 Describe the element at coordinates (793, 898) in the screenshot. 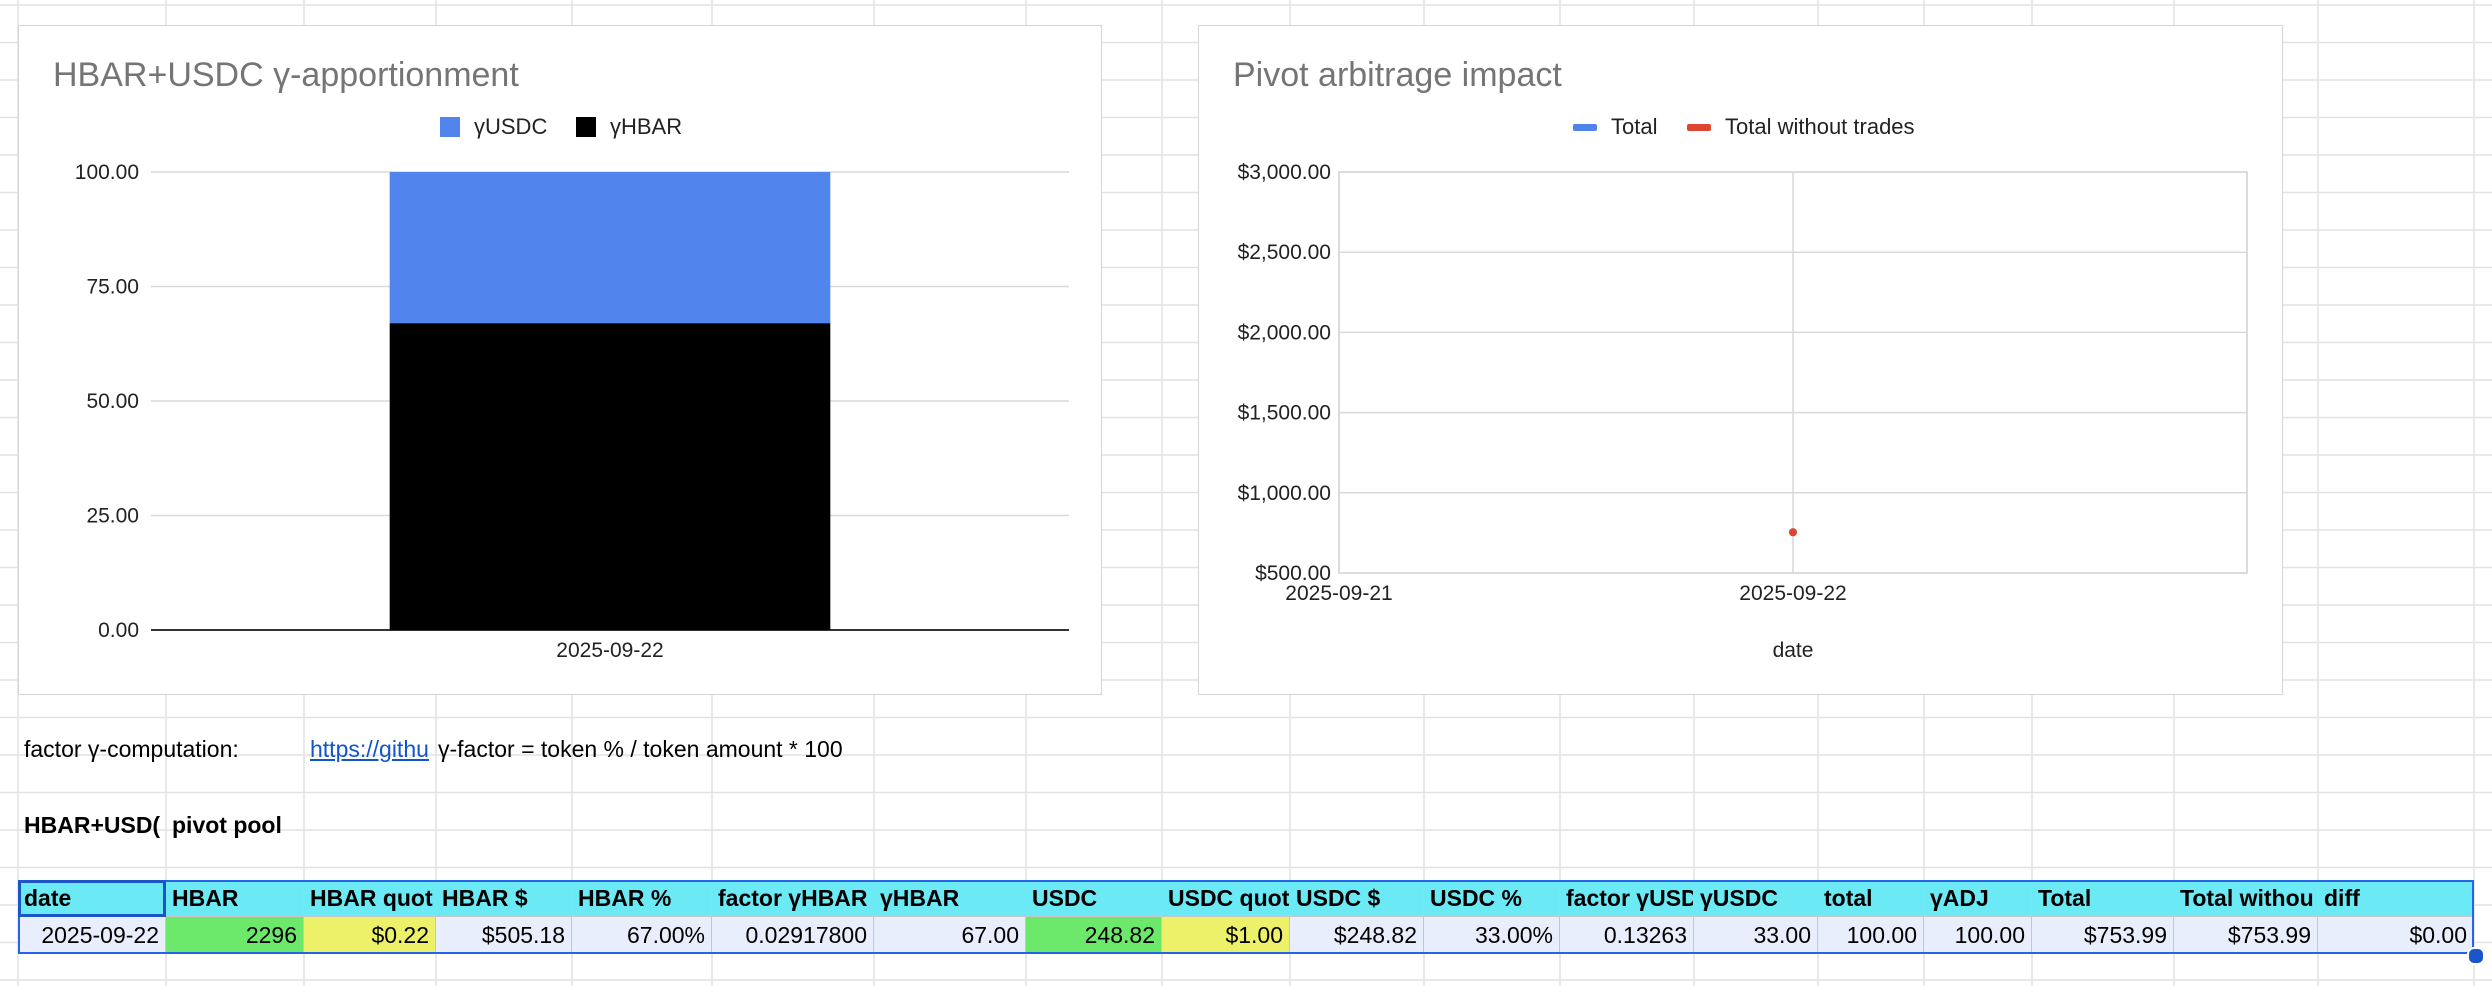

I see `column-header: factor γHBAR` at that location.